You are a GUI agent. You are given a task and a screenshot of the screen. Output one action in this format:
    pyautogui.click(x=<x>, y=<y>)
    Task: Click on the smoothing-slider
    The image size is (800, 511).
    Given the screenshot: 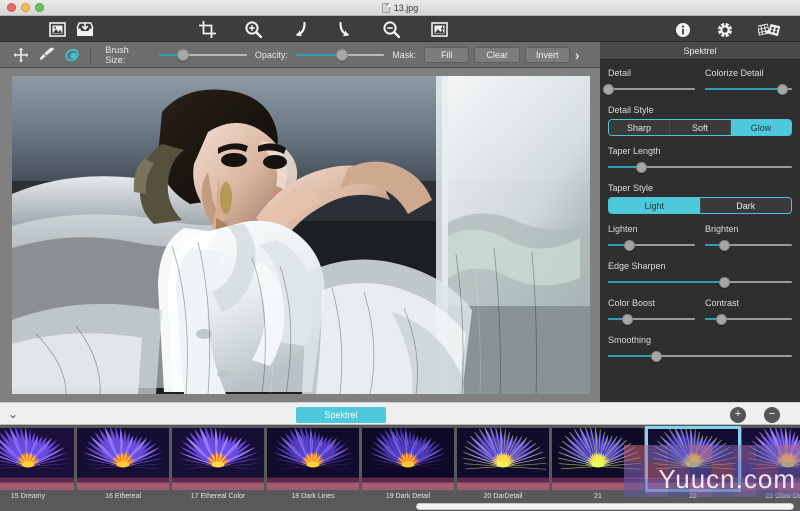 What is the action you would take?
    pyautogui.click(x=700, y=356)
    